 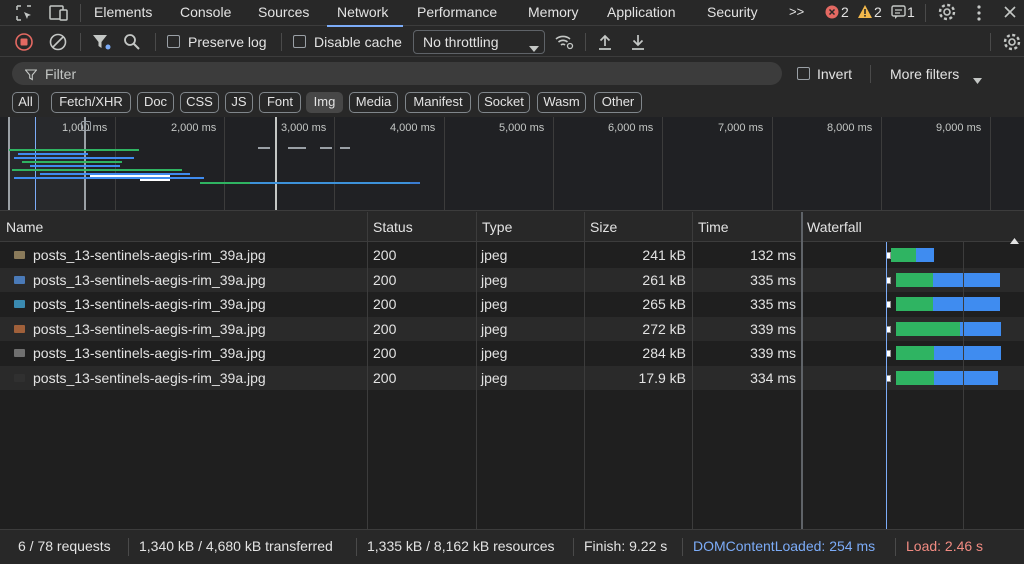 I want to click on column-header-type: Type, so click(x=530, y=227).